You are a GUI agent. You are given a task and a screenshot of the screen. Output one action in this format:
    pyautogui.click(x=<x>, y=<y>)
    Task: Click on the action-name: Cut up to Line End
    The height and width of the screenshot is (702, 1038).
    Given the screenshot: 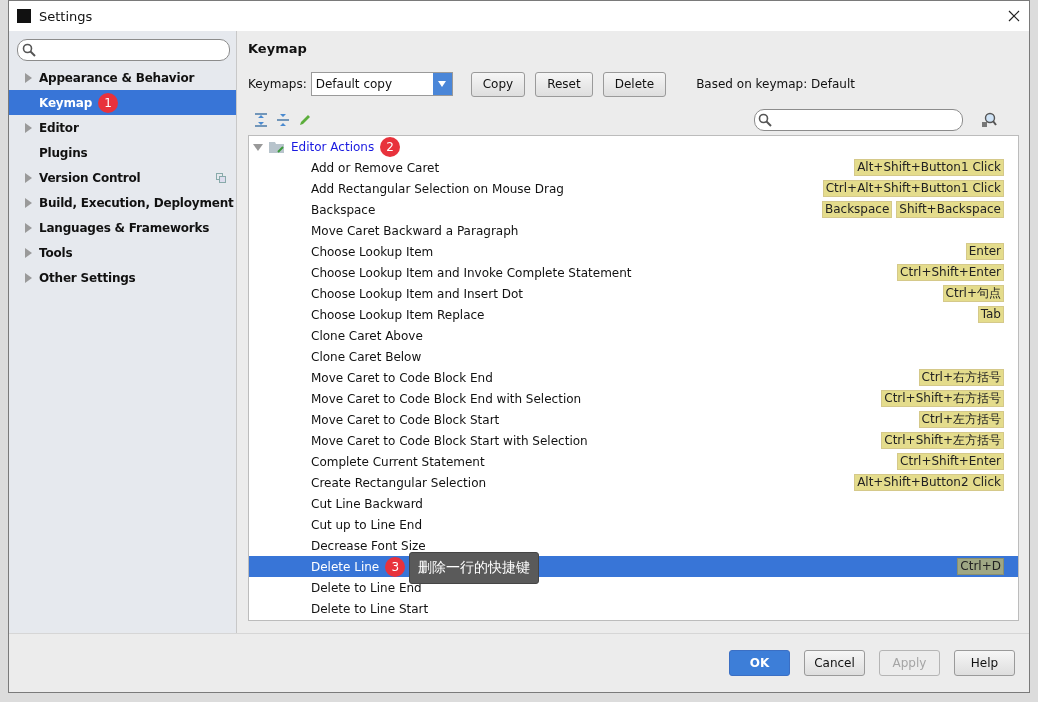 What is the action you would take?
    pyautogui.click(x=367, y=524)
    